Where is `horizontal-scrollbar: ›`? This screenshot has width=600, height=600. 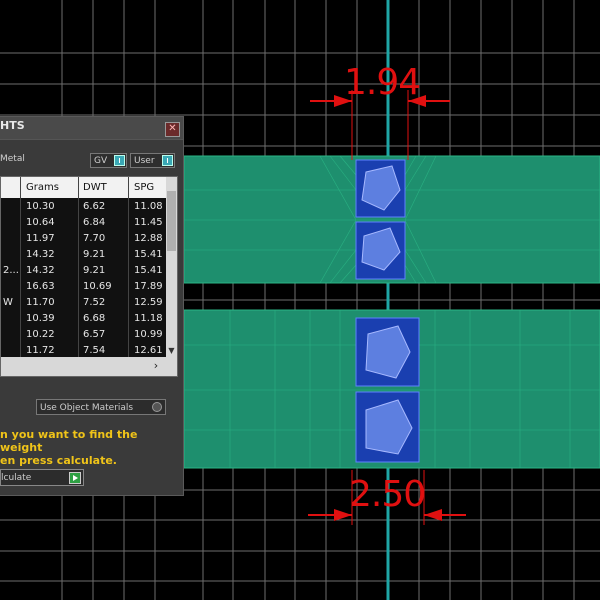
horizontal-scrollbar: › is located at coordinates (89, 366).